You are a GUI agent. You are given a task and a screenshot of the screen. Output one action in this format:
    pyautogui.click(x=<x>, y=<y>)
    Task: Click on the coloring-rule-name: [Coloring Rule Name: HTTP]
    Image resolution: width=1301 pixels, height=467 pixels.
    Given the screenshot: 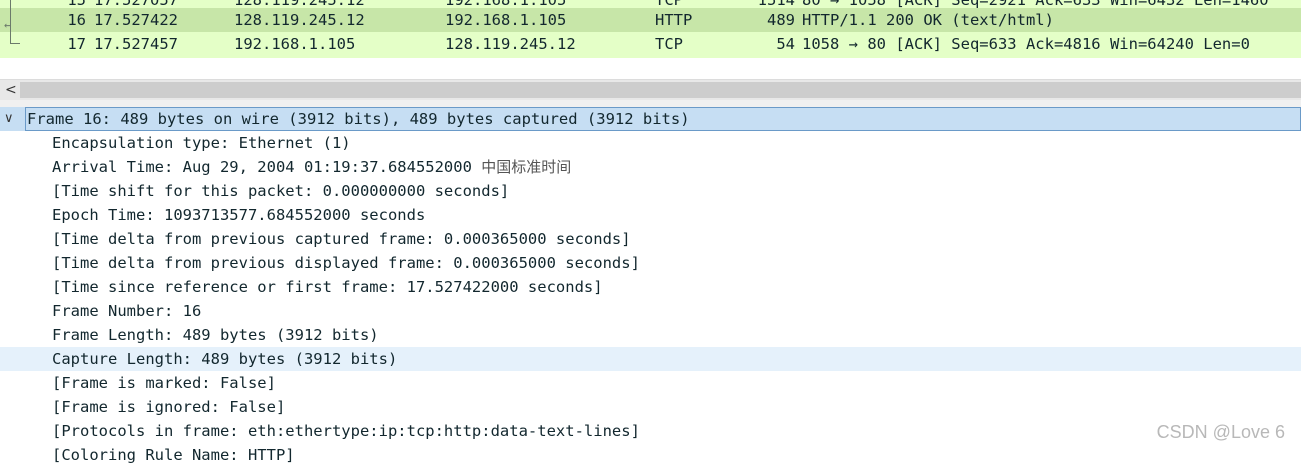 What is the action you would take?
    pyautogui.click(x=173, y=455)
    